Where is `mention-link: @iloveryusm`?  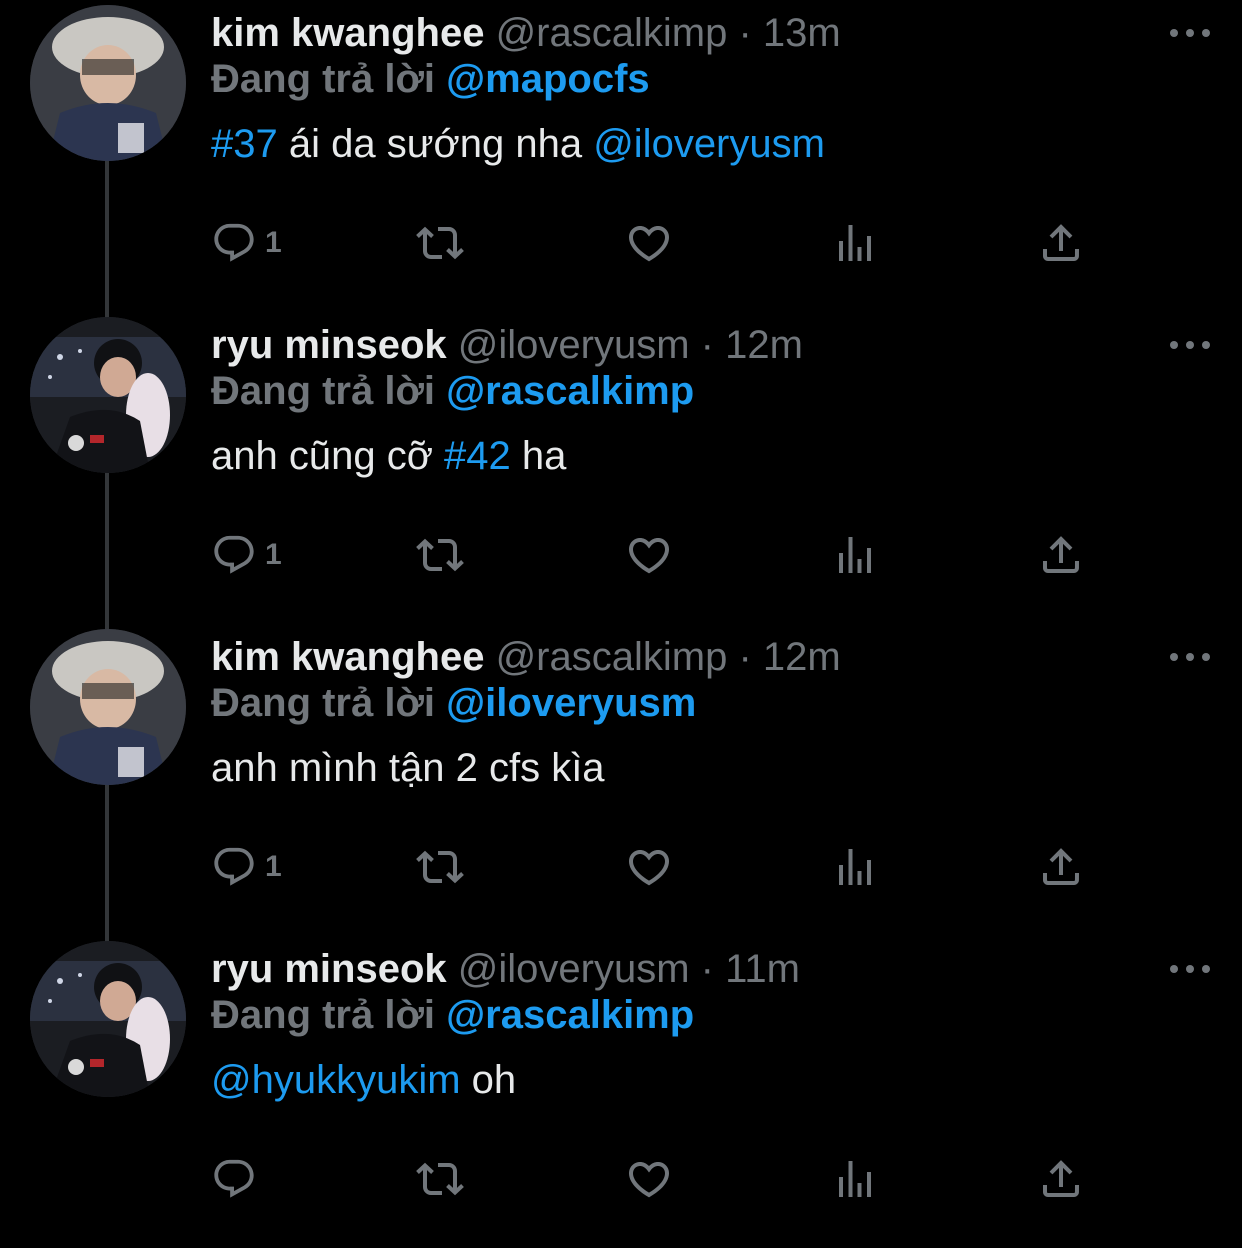 mention-link: @iloveryusm is located at coordinates (709, 144).